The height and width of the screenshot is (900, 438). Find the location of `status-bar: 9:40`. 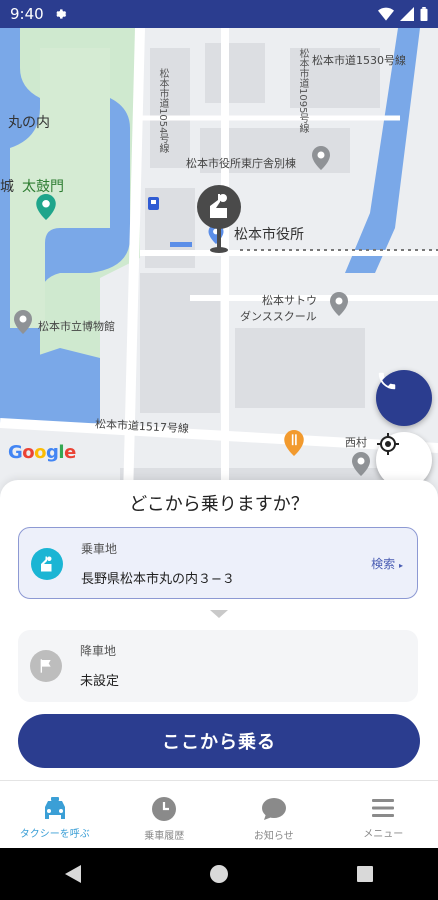

status-bar: 9:40 is located at coordinates (219, 14).